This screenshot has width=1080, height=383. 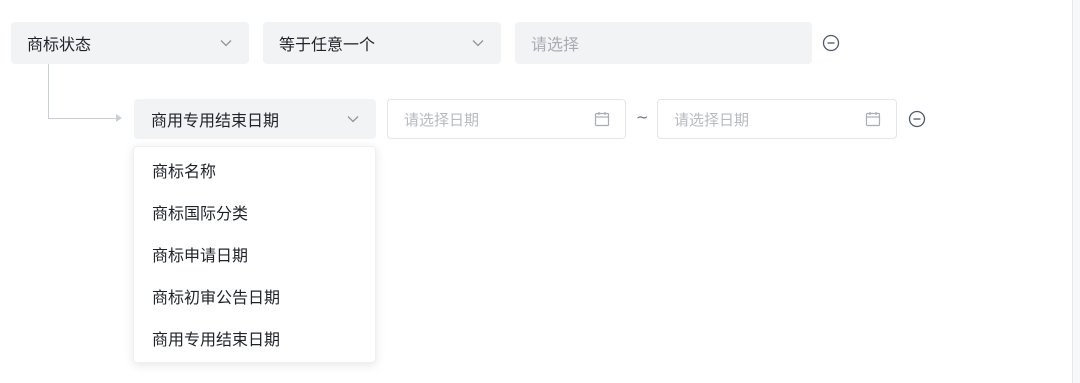 What do you see at coordinates (130, 43) in the screenshot?
I see `condition-field-select: 商标状态` at bounding box center [130, 43].